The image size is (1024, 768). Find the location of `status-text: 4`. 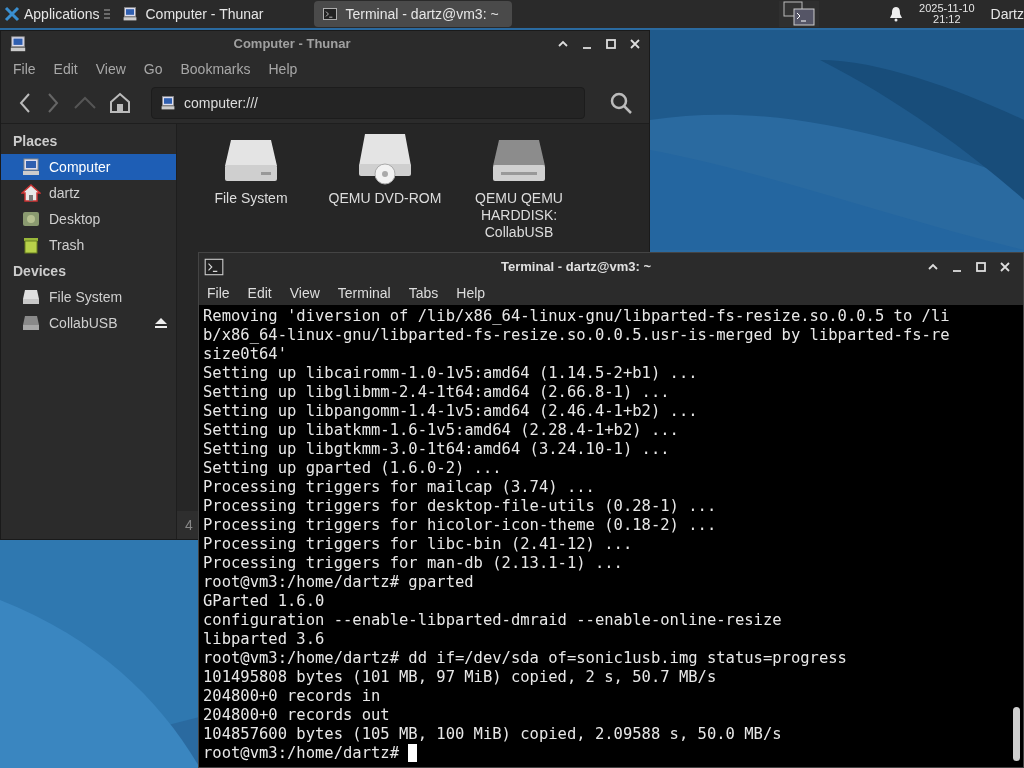

status-text: 4 is located at coordinates (189, 525).